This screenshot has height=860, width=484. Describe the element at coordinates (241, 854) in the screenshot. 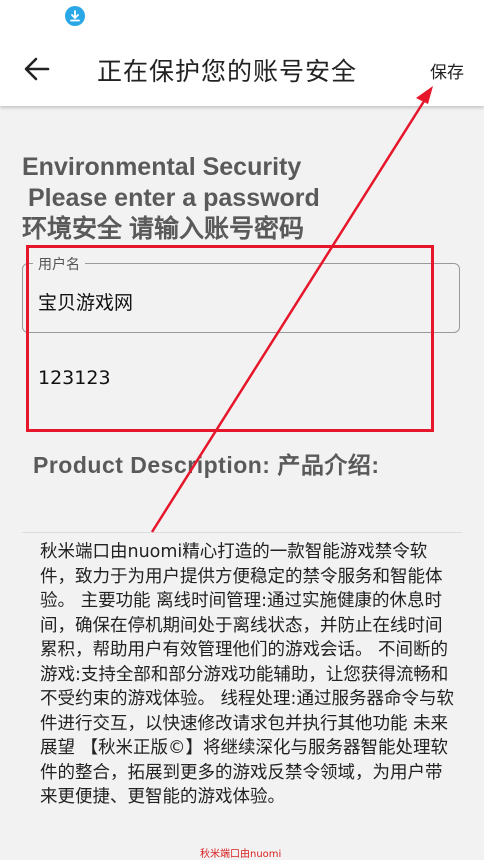

I see `watermark-text: 秋米端口由nuomi` at that location.